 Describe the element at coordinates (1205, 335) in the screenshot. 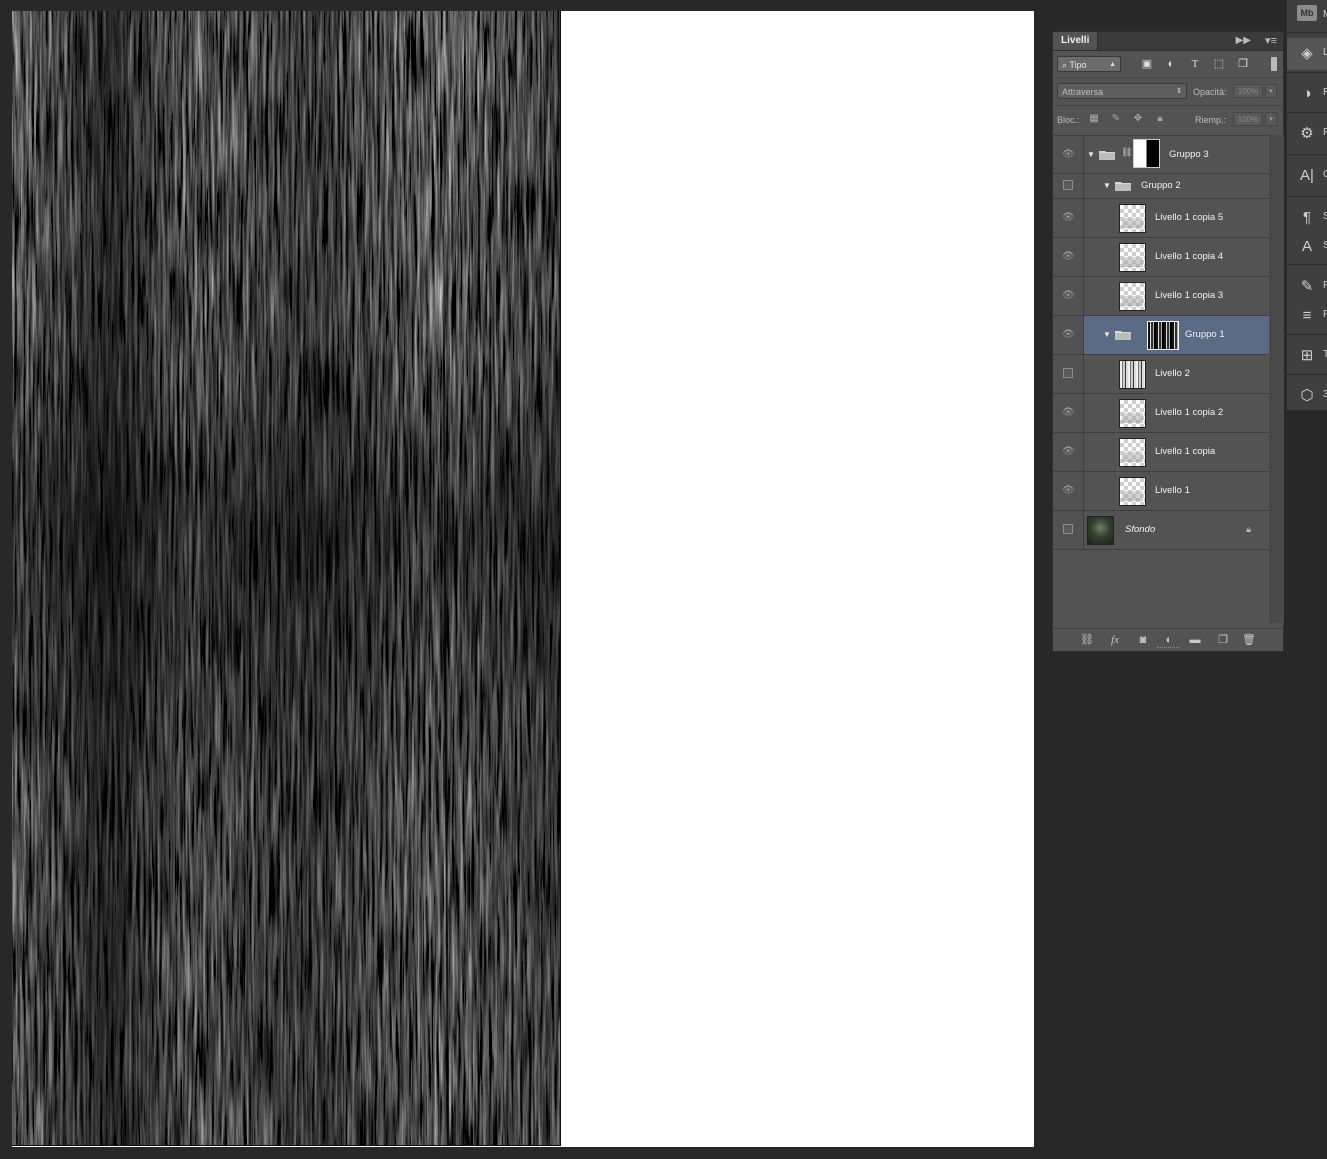

I see `layer-name: Gruppo 1` at that location.